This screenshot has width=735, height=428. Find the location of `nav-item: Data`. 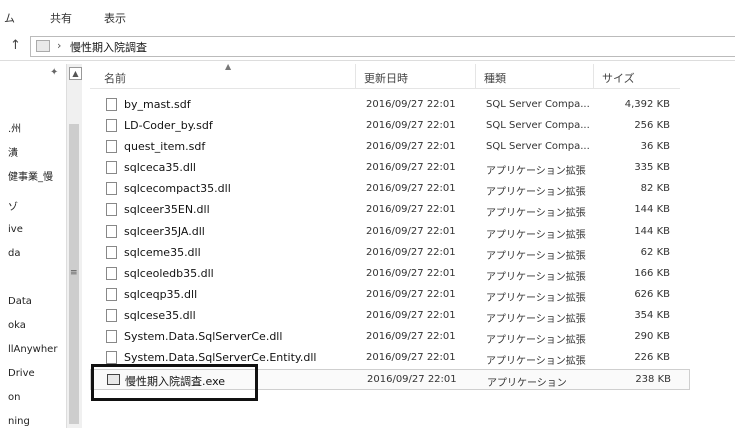

nav-item: Data is located at coordinates (20, 301).